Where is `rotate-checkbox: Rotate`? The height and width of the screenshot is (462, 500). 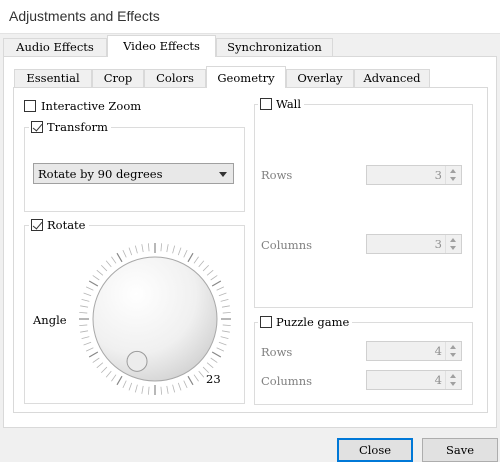 rotate-checkbox: Rotate is located at coordinates (59, 225).